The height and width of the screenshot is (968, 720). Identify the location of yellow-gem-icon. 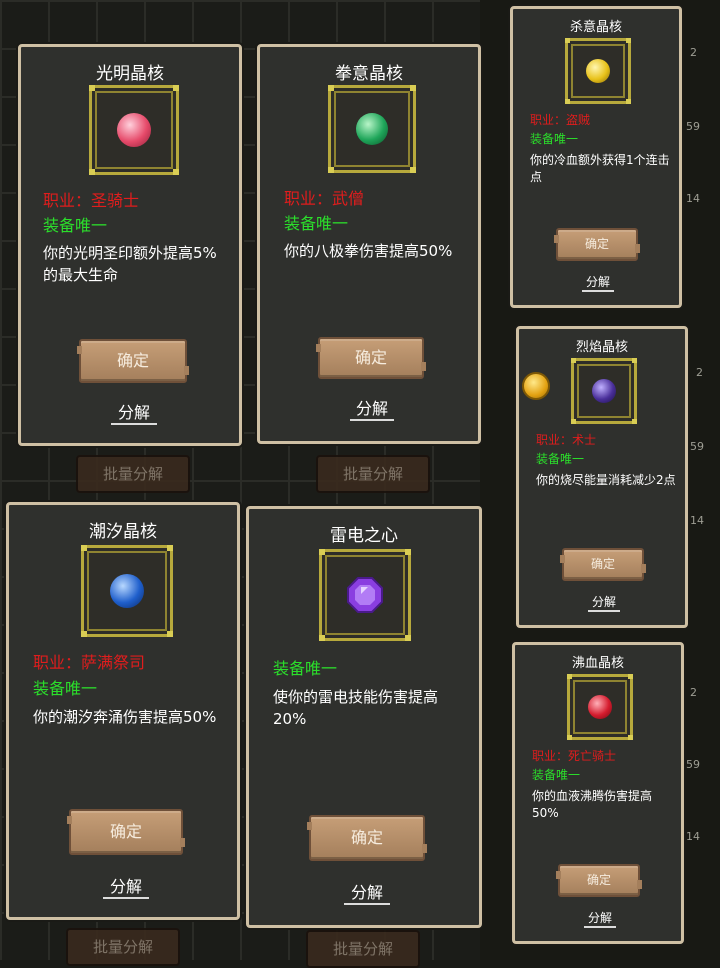
(598, 71).